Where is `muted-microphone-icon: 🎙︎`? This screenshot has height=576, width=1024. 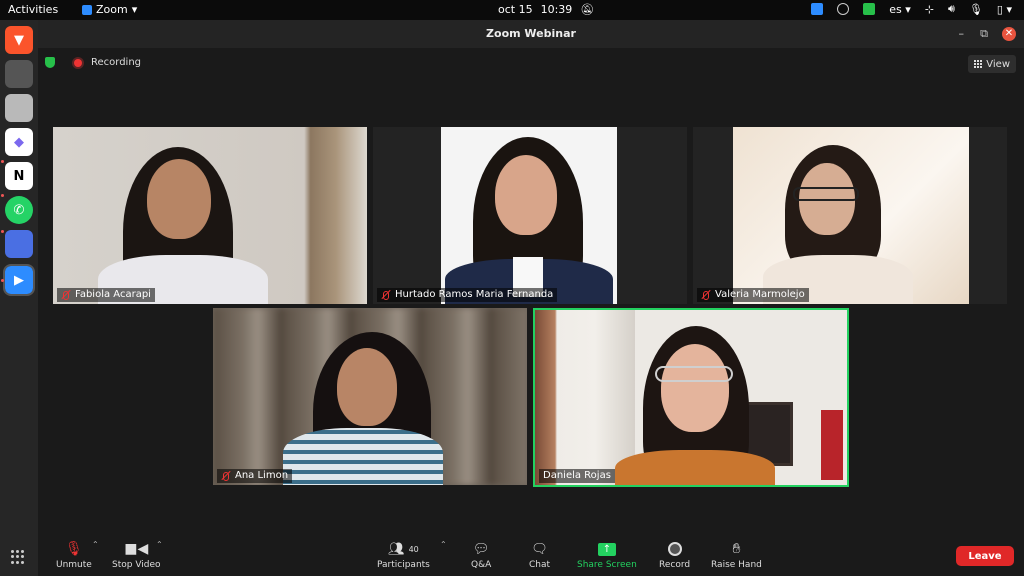
muted-microphone-icon: 🎙︎ is located at coordinates (74, 549).